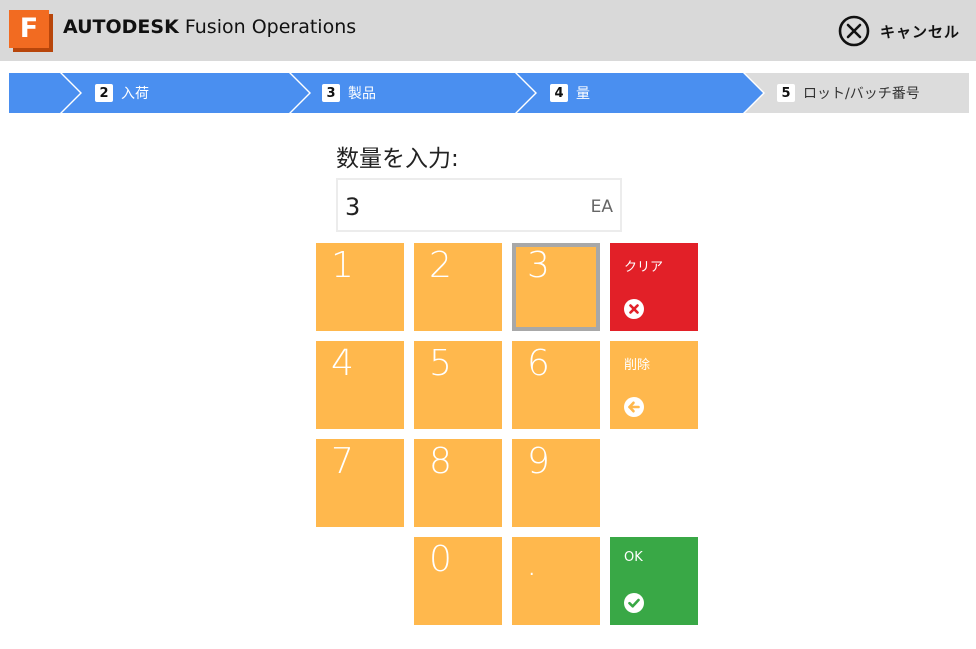  Describe the element at coordinates (342, 461) in the screenshot. I see `key-digit: 7` at that location.